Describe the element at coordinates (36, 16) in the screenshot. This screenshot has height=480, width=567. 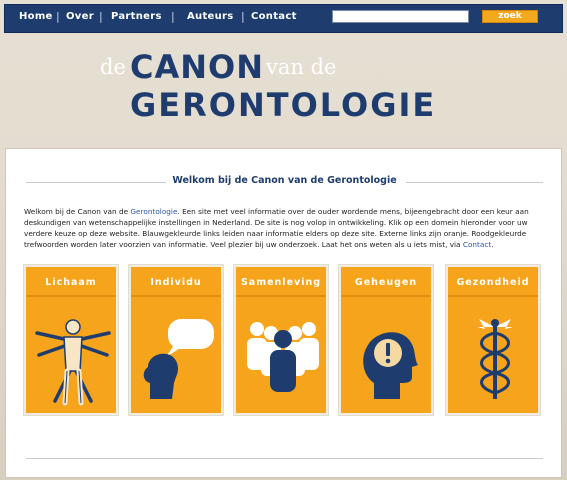
I see `nav-home-link: Home` at that location.